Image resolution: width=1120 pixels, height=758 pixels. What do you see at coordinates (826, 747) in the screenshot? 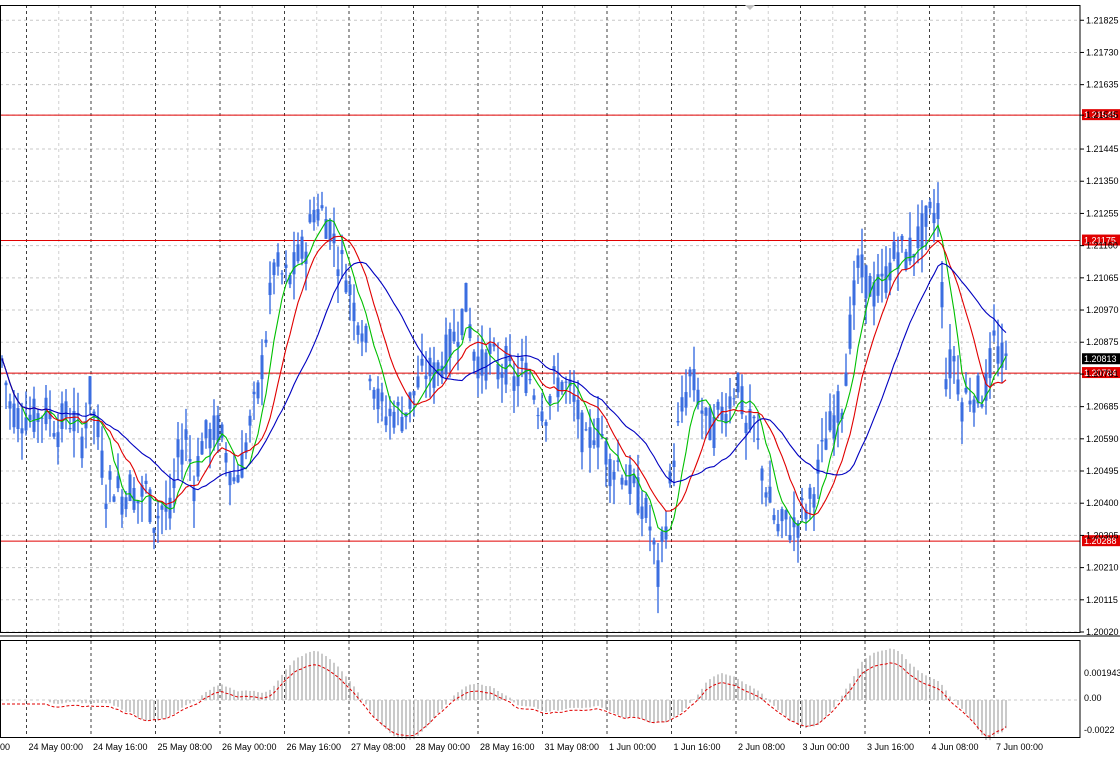
I see `time-tick-label: 3 Jun 00:00` at bounding box center [826, 747].